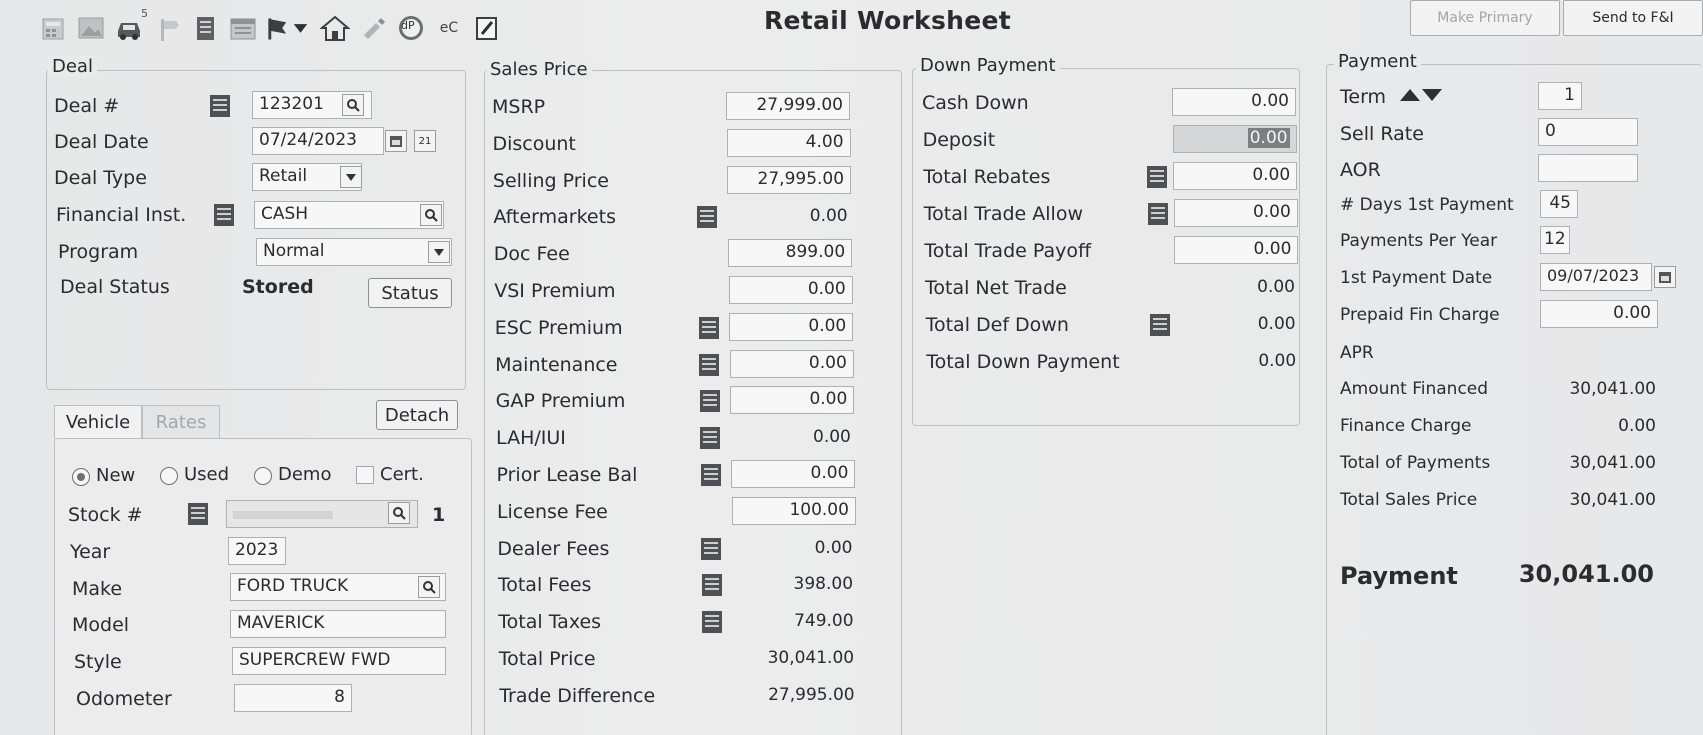  I want to click on finance-charge-value: 0.00, so click(1637, 426).